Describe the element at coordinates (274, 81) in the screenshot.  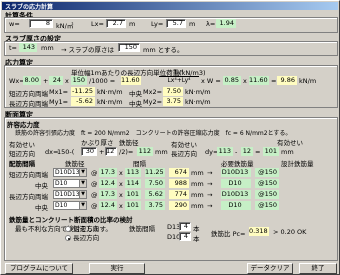
I see `equals: =` at that location.